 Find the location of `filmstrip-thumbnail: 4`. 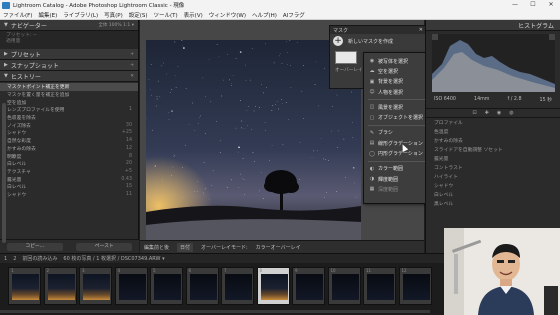

filmstrip-thumbnail: 4 is located at coordinates (131, 286).